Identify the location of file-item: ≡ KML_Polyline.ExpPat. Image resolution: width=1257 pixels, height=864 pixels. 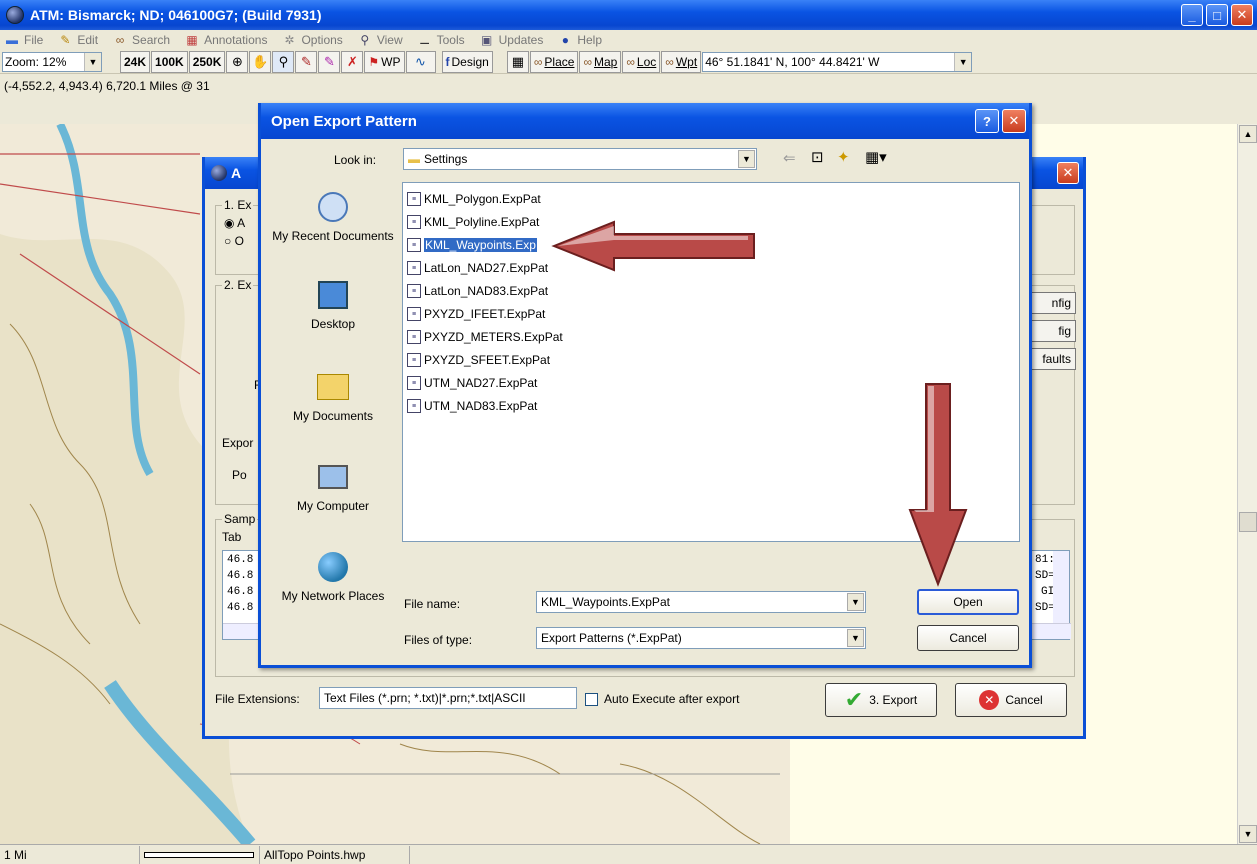
(473, 222).